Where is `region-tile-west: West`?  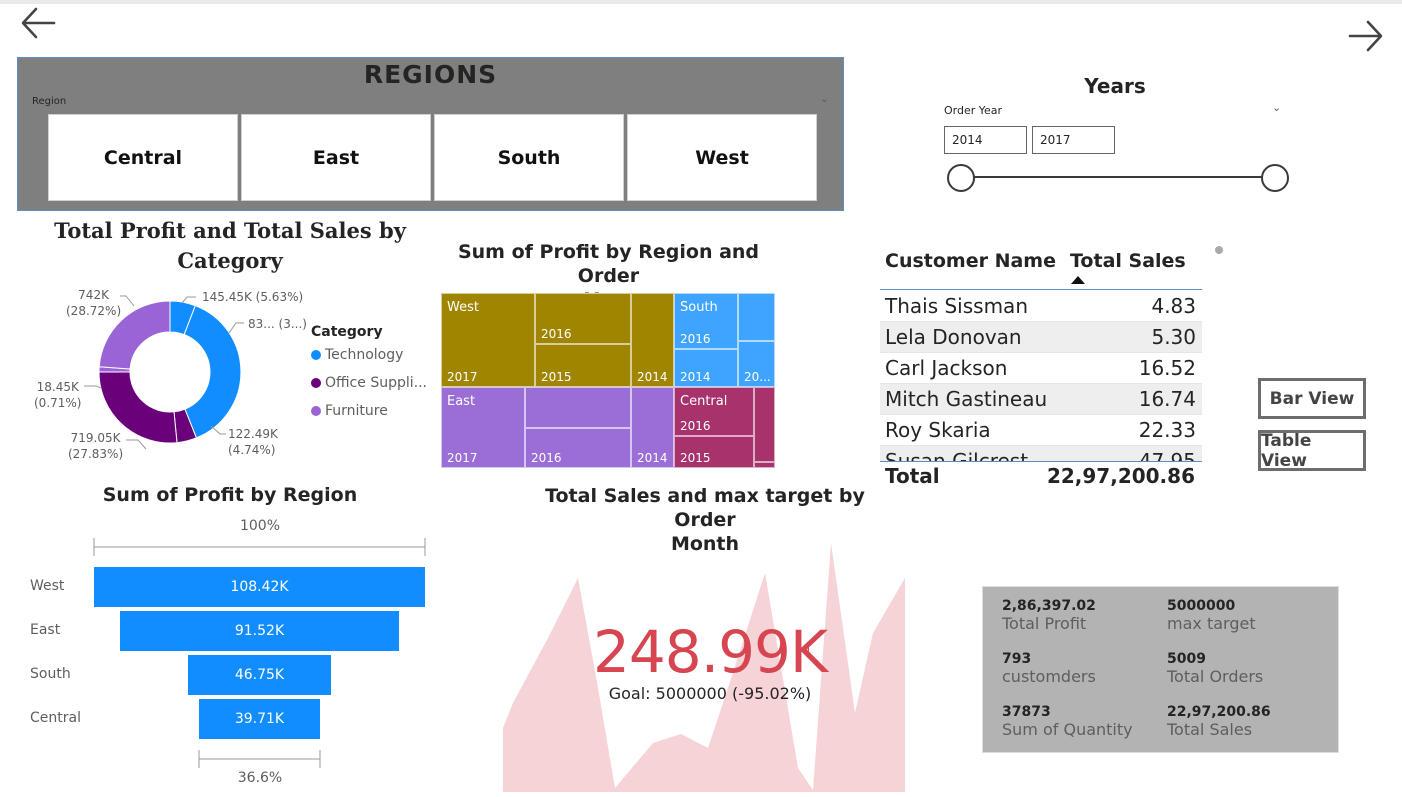 region-tile-west: West is located at coordinates (722, 157).